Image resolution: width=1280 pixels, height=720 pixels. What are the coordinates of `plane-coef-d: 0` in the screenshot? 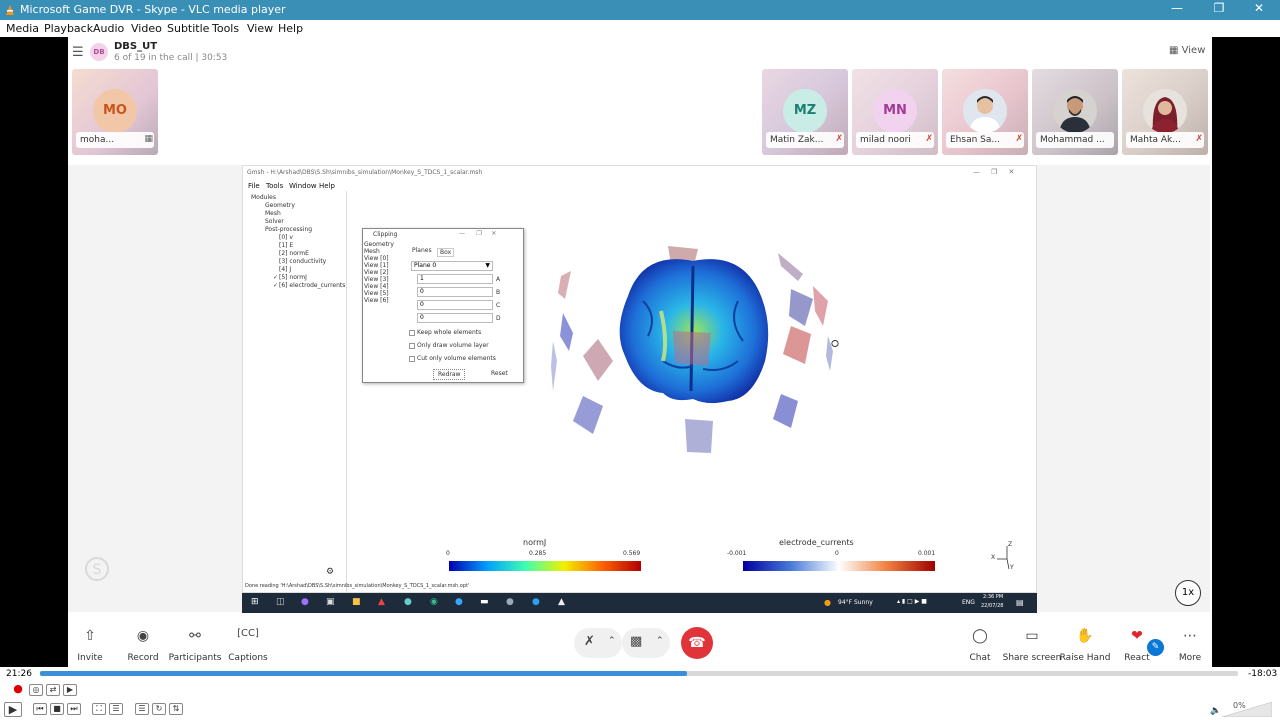 It's located at (455, 318).